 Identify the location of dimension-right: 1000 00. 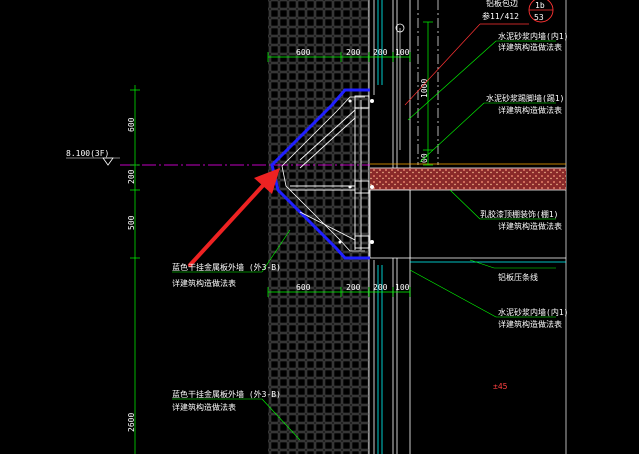
(426, 93).